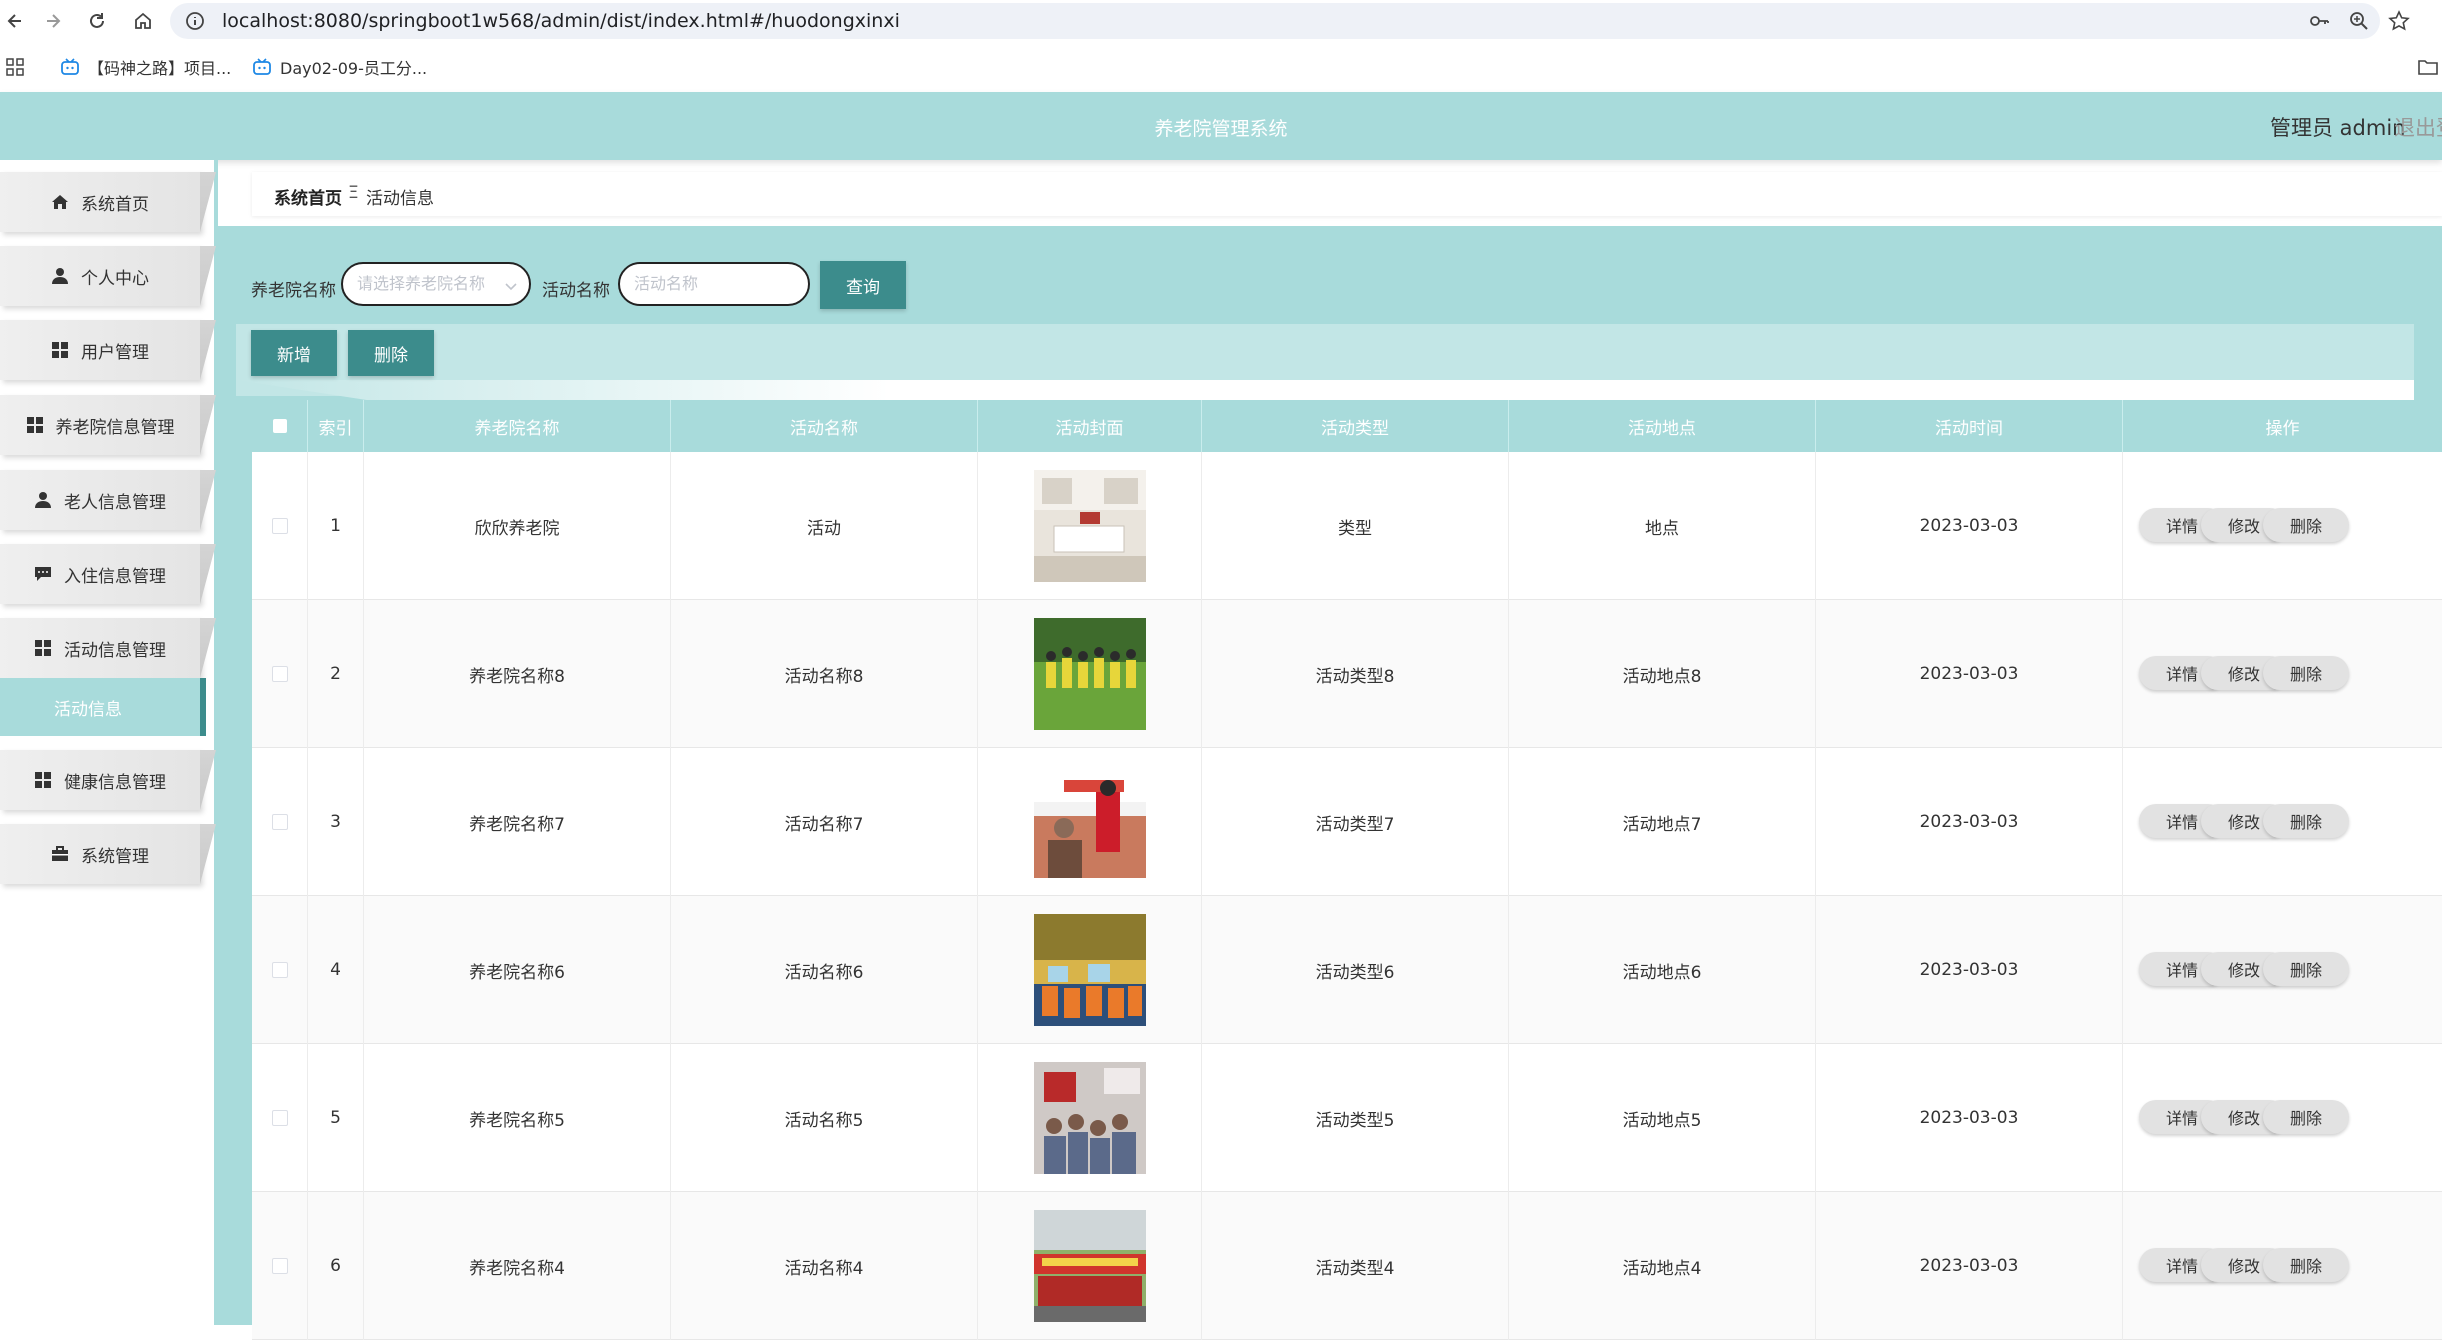 The width and height of the screenshot is (2442, 1340). I want to click on app-header: 养老院管理系统 管理员 admin 退出登, so click(1221, 126).